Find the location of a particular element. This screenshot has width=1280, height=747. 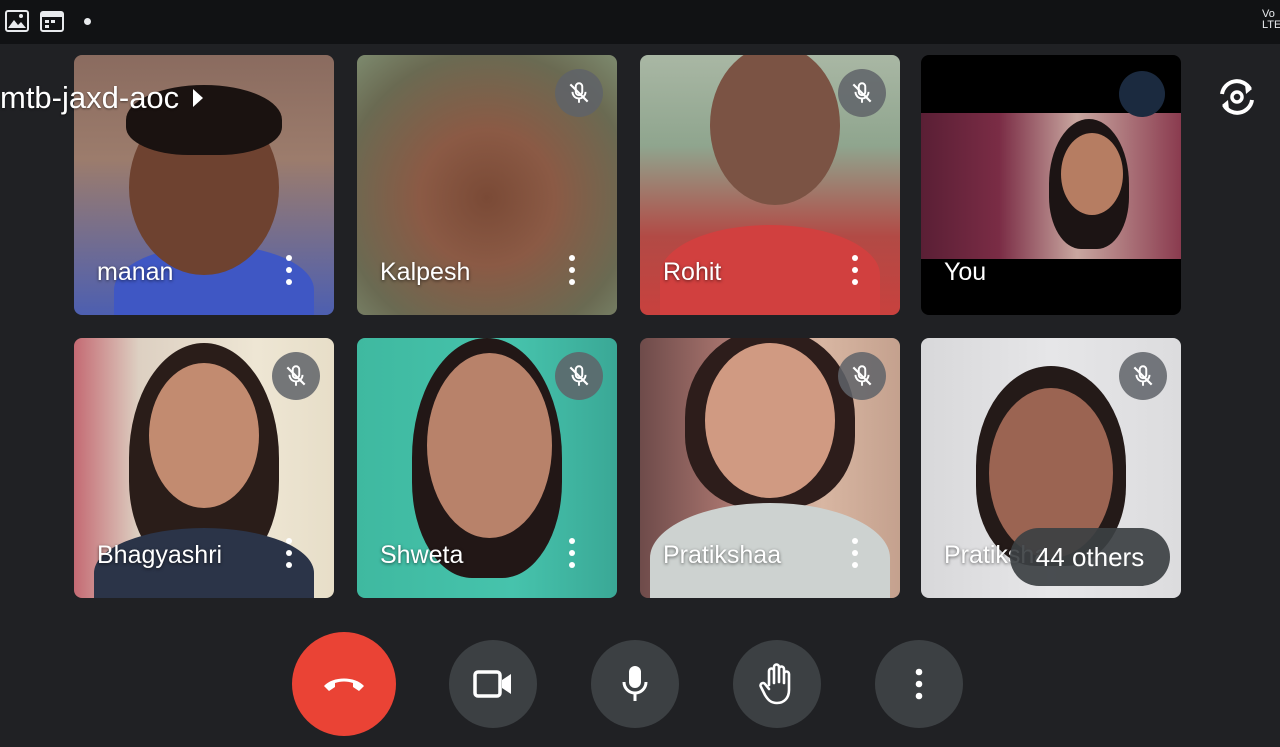

network-indicator: Vo LTE is located at coordinates (1271, 20).